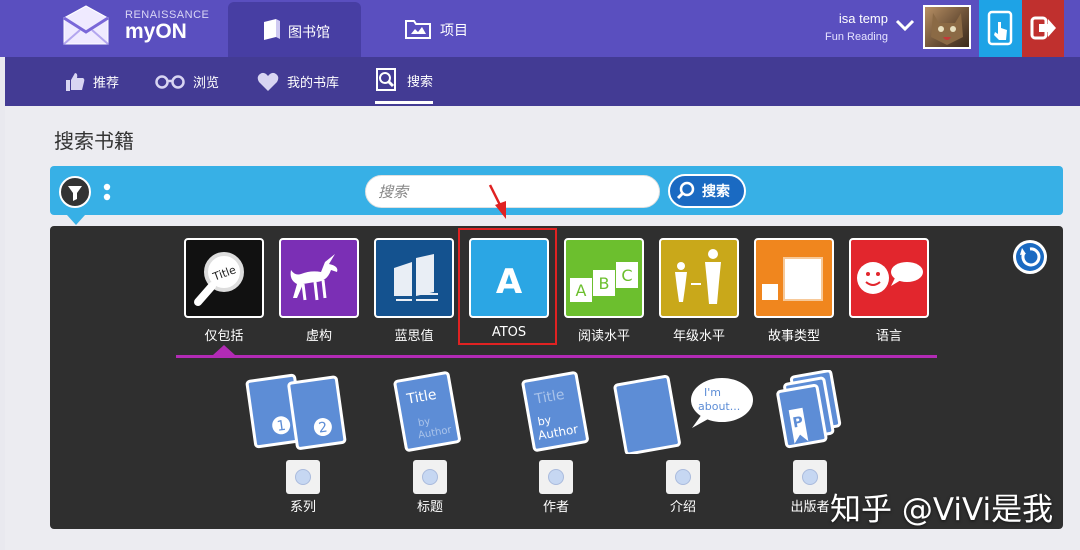 Image resolution: width=1080 pixels, height=550 pixels. I want to click on nav-my-library: 我的书库, so click(298, 81).